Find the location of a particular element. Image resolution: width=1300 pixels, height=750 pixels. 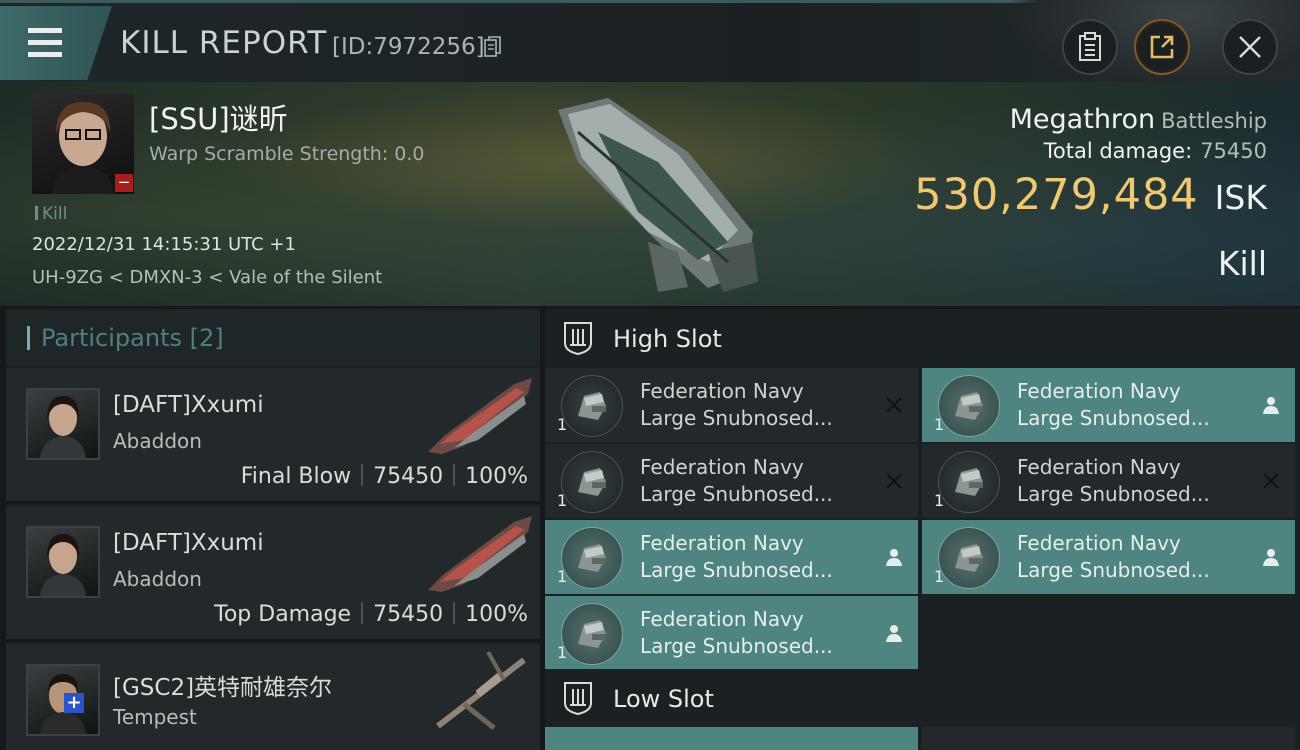

top-bar: KILL REPORT [ID:7972256] is located at coordinates (650, 46).